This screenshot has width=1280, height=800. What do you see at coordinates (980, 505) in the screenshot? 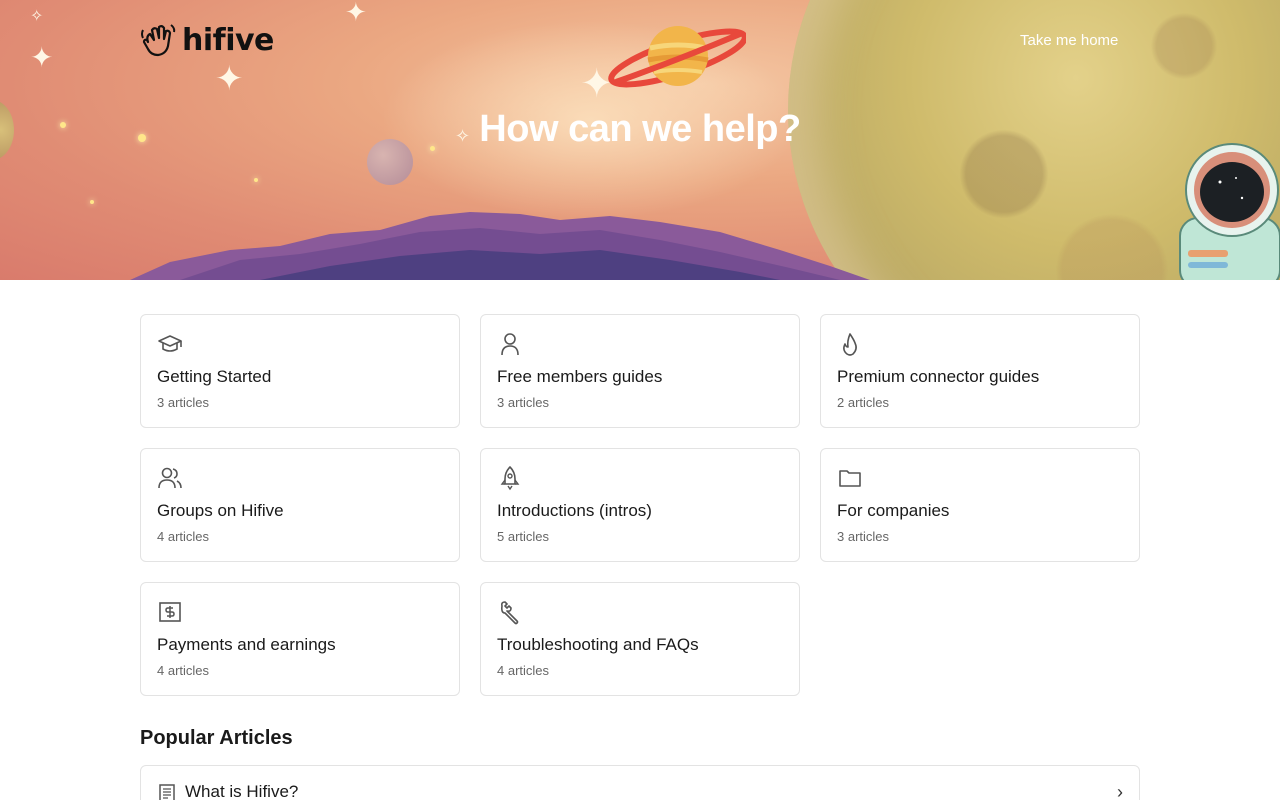
I see `category-card-for-companies: For companies 3 articles` at bounding box center [980, 505].